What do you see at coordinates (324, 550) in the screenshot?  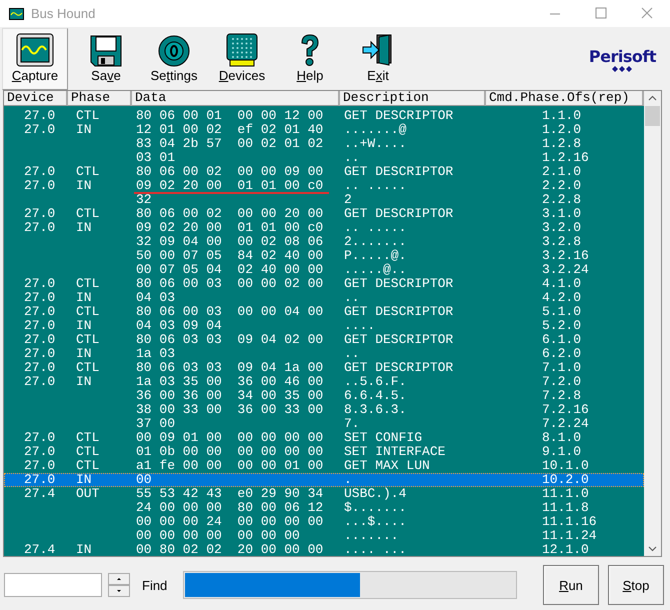 I see `table-row: 27.4 IN 00 80 02 02 20 00 00 00 .... ... 12.1.0` at bounding box center [324, 550].